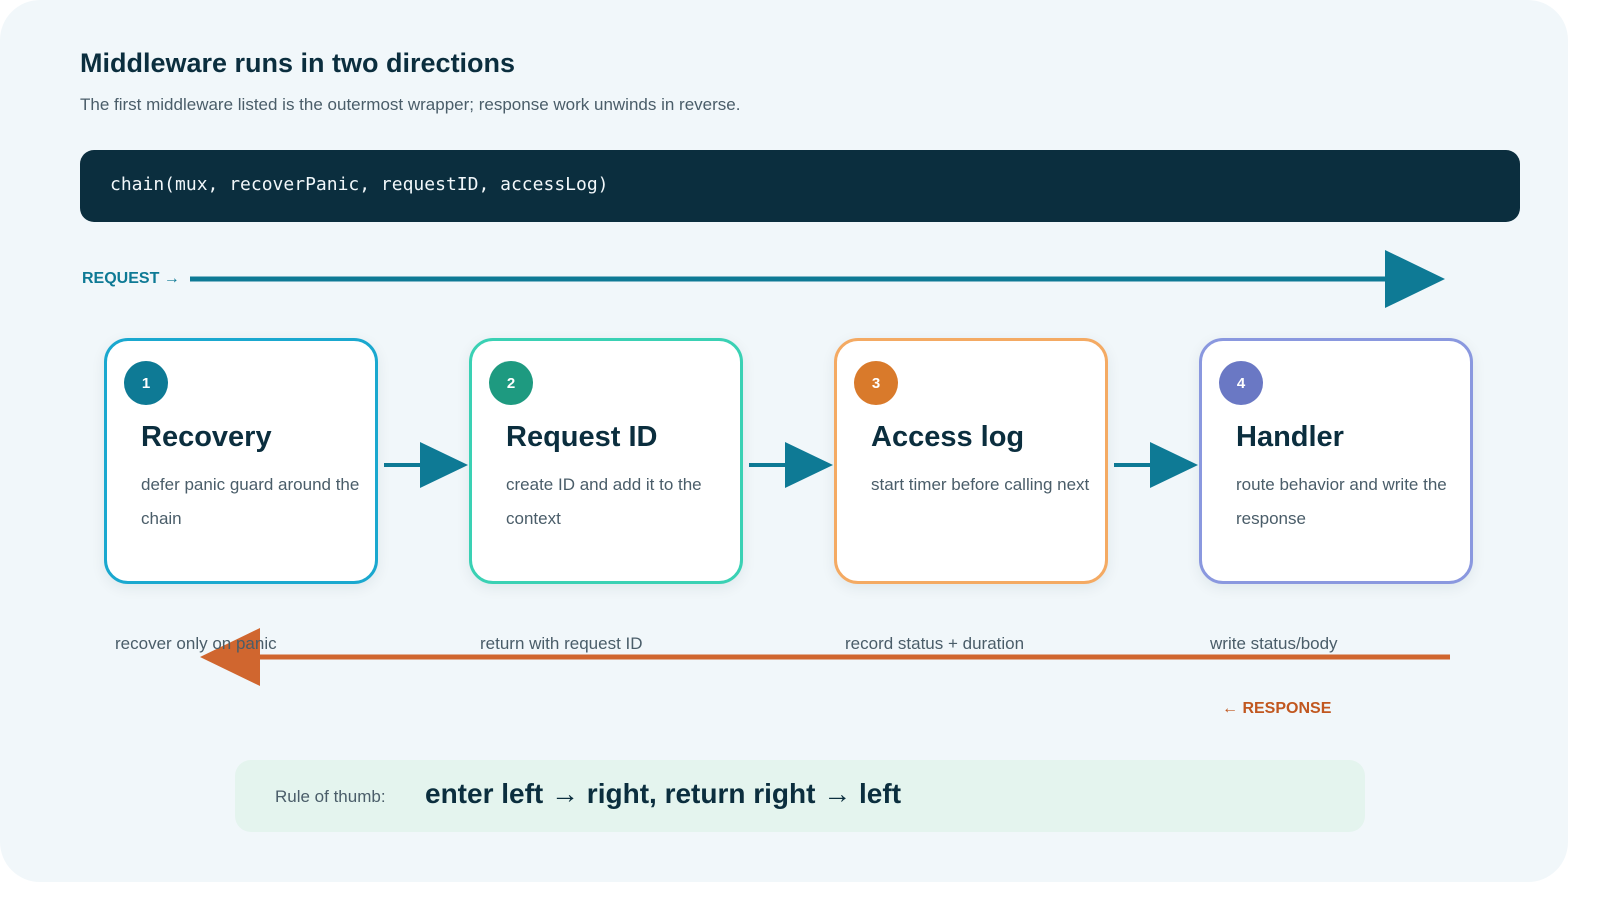 The height and width of the screenshot is (900, 1600). Describe the element at coordinates (511, 383) in the screenshot. I see `step-number-badge: 2` at that location.